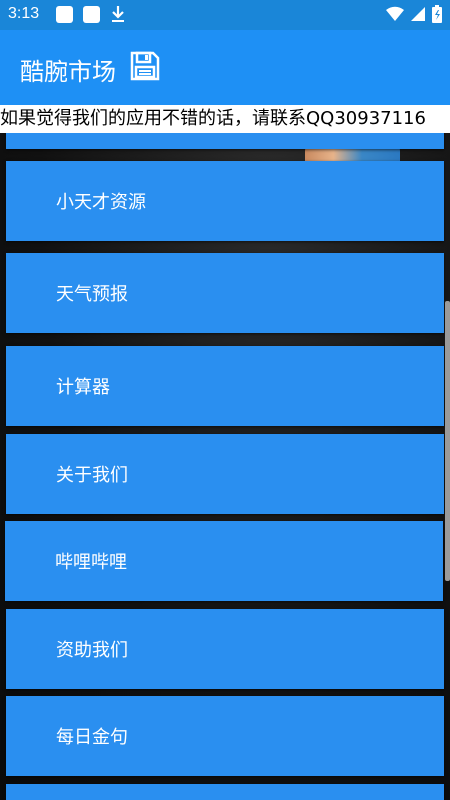 This screenshot has width=450, height=800. What do you see at coordinates (92, 475) in the screenshot?
I see `menu-button-label: 关于我们` at bounding box center [92, 475].